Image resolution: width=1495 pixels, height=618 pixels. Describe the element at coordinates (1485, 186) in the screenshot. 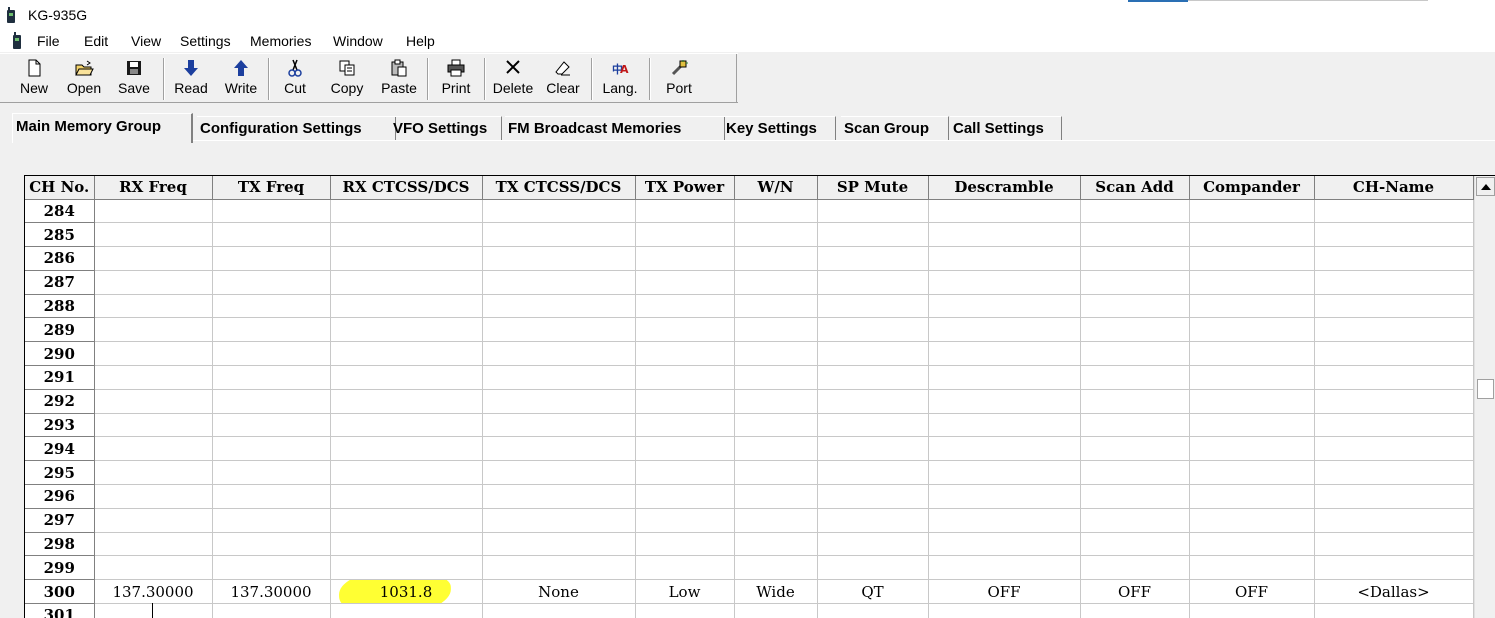

I see `scroll-up-arrow-icon` at that location.